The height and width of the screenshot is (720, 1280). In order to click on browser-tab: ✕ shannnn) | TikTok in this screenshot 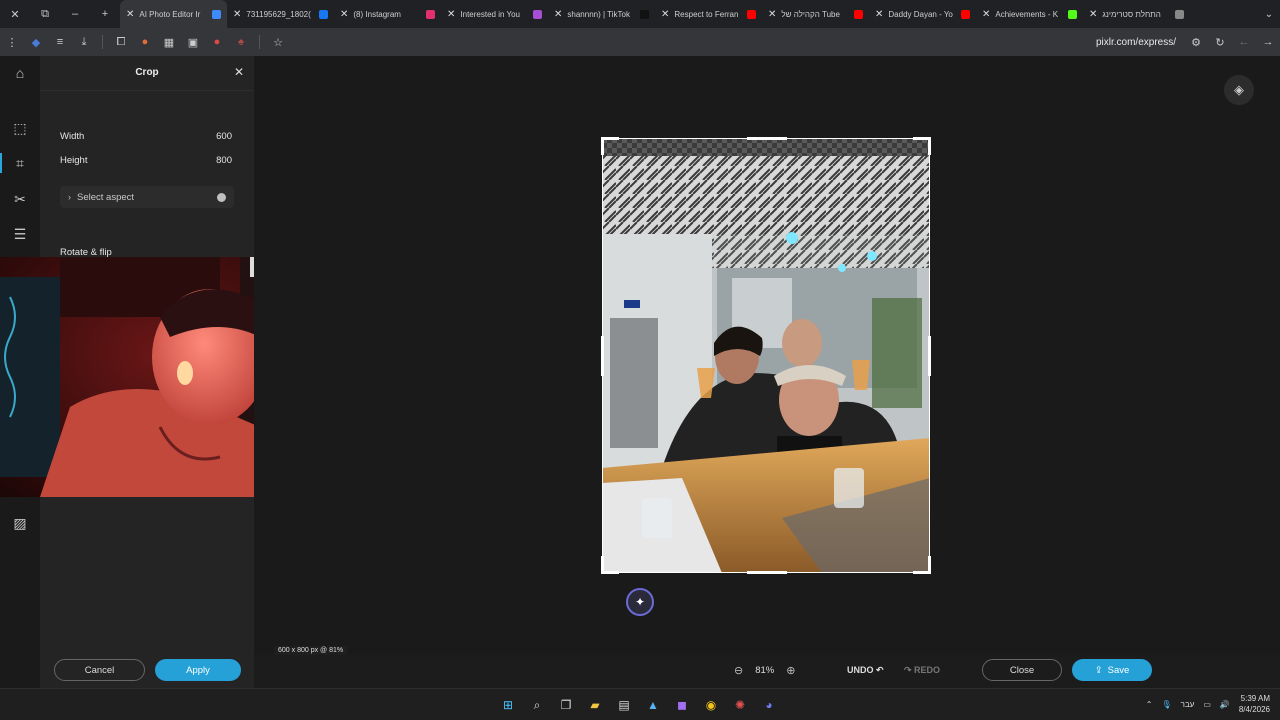, I will do `click(601, 14)`.